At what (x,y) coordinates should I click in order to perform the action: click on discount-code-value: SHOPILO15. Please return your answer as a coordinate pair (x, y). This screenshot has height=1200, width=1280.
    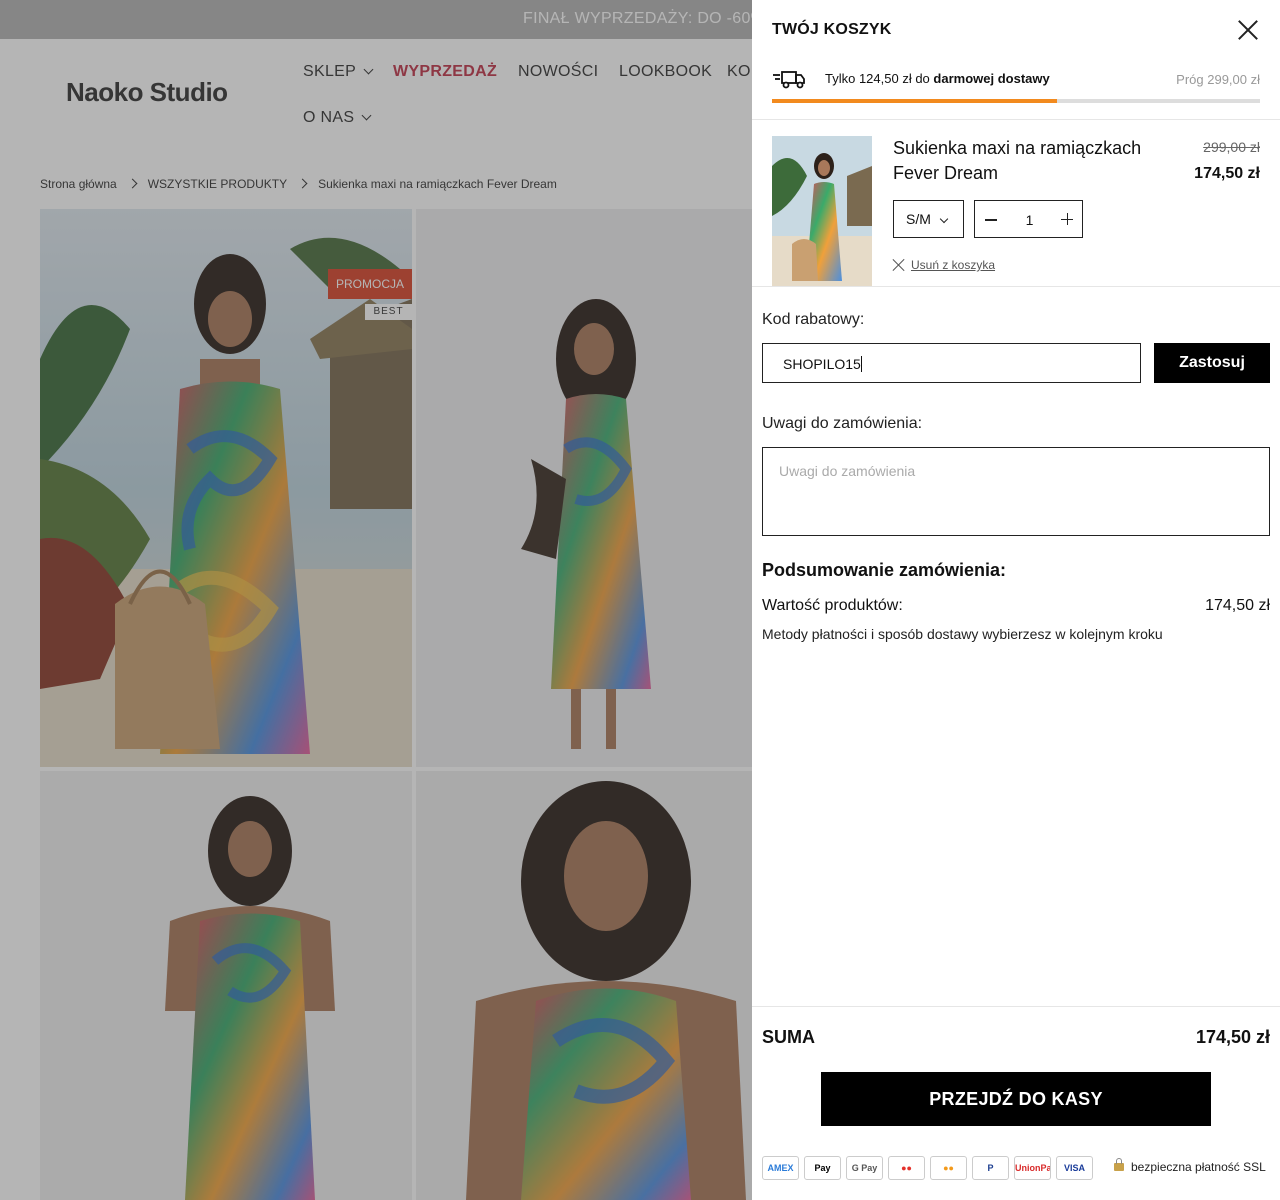
    Looking at the image, I should click on (822, 364).